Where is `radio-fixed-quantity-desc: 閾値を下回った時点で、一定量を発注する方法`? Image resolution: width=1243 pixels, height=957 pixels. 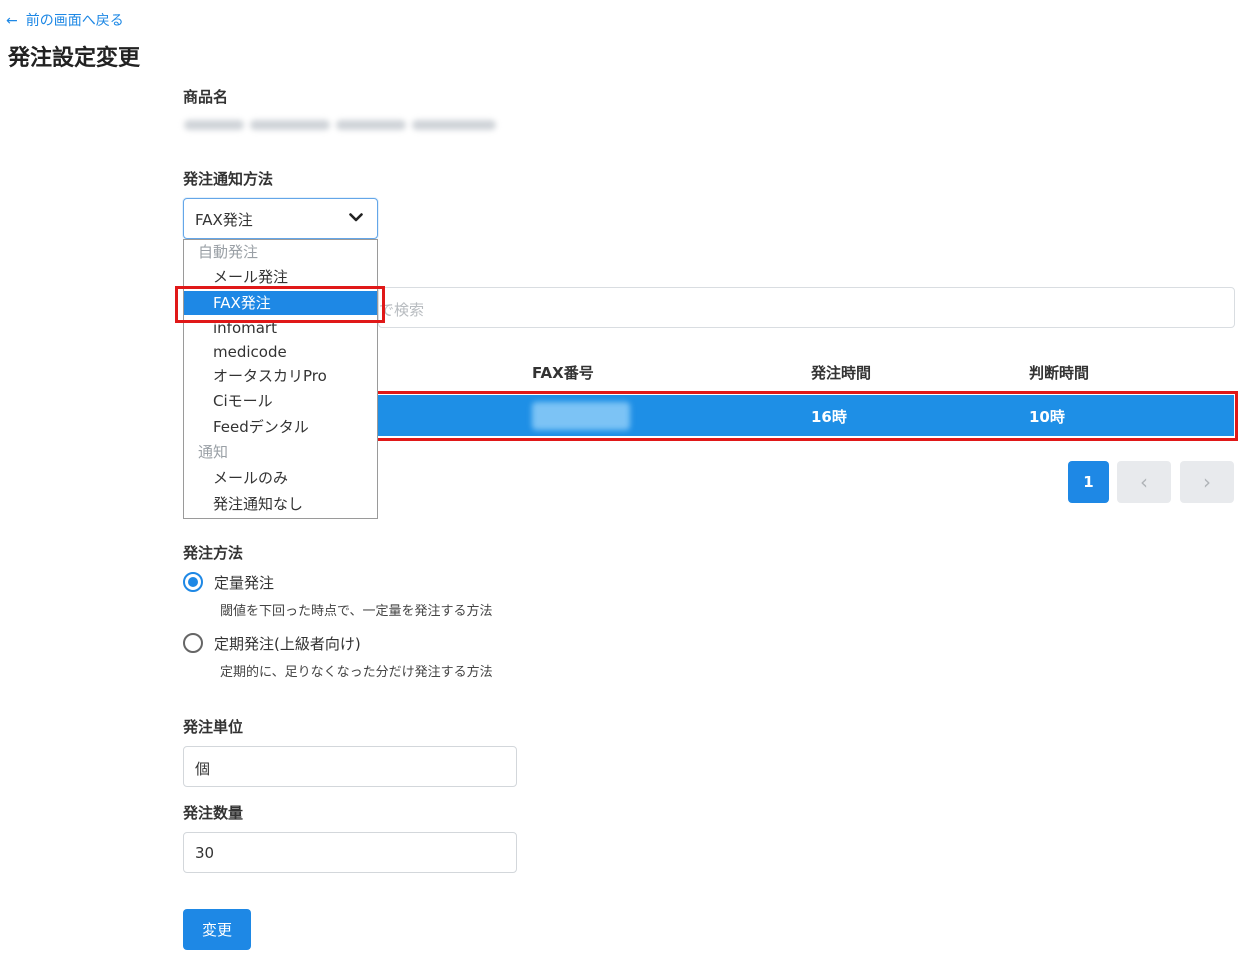
radio-fixed-quantity-desc: 閾値を下回った時点で、一定量を発注する方法 is located at coordinates (356, 611).